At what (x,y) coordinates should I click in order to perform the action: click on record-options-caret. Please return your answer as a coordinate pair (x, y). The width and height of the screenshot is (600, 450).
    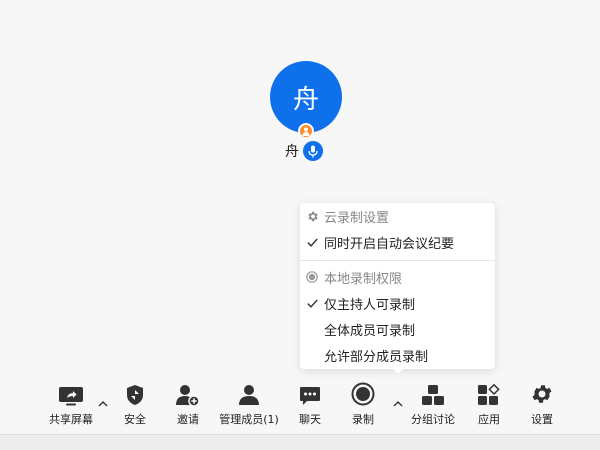
    Looking at the image, I should click on (398, 404).